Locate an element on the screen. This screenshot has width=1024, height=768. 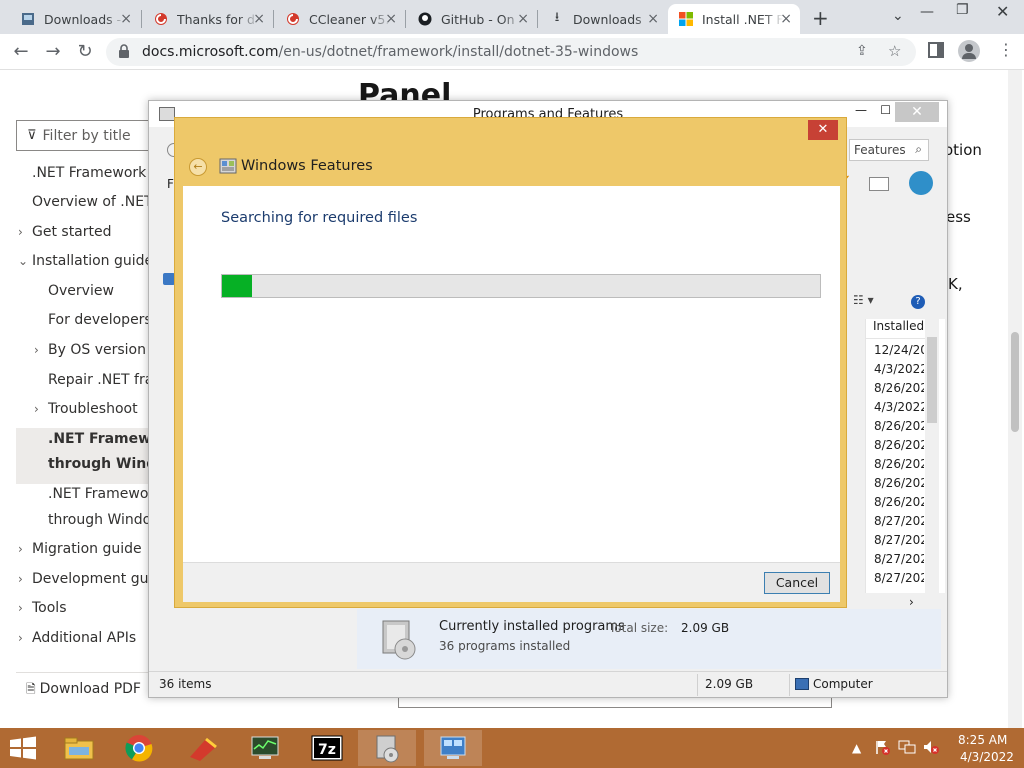
bookmark-star-icon: ☆ is located at coordinates (894, 51).